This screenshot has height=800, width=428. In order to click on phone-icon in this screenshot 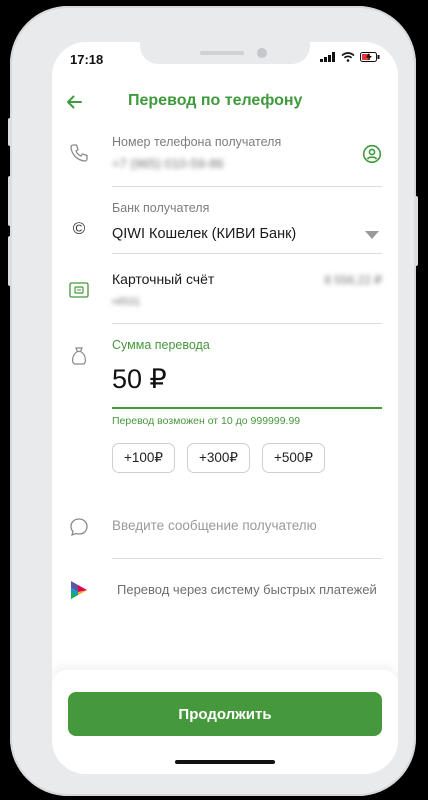, I will do `click(79, 153)`.